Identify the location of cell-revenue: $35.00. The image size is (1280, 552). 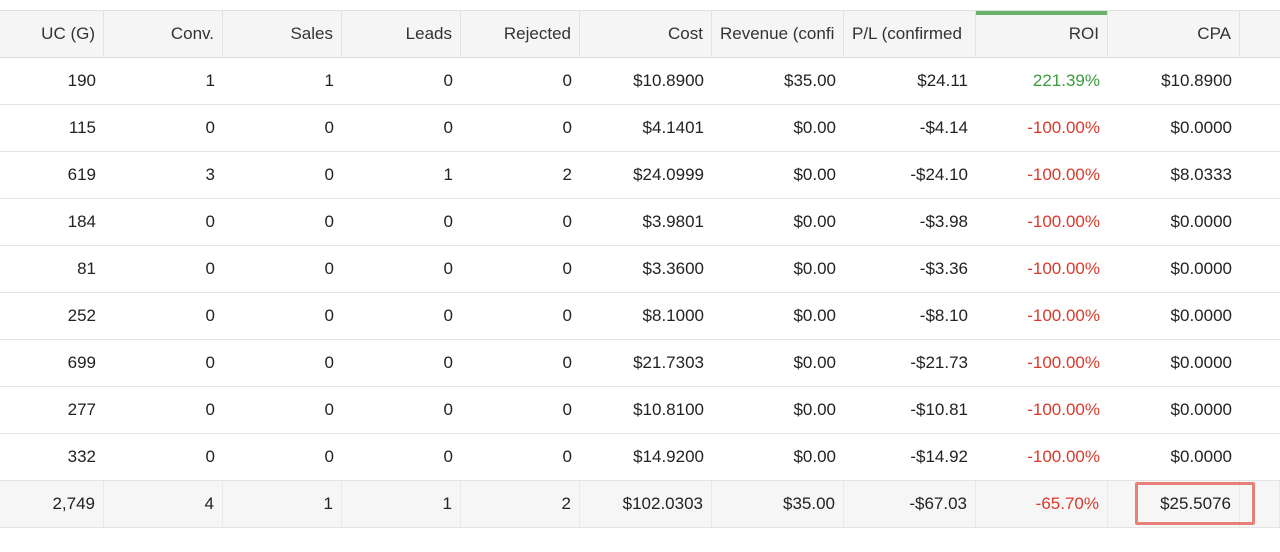
(810, 80).